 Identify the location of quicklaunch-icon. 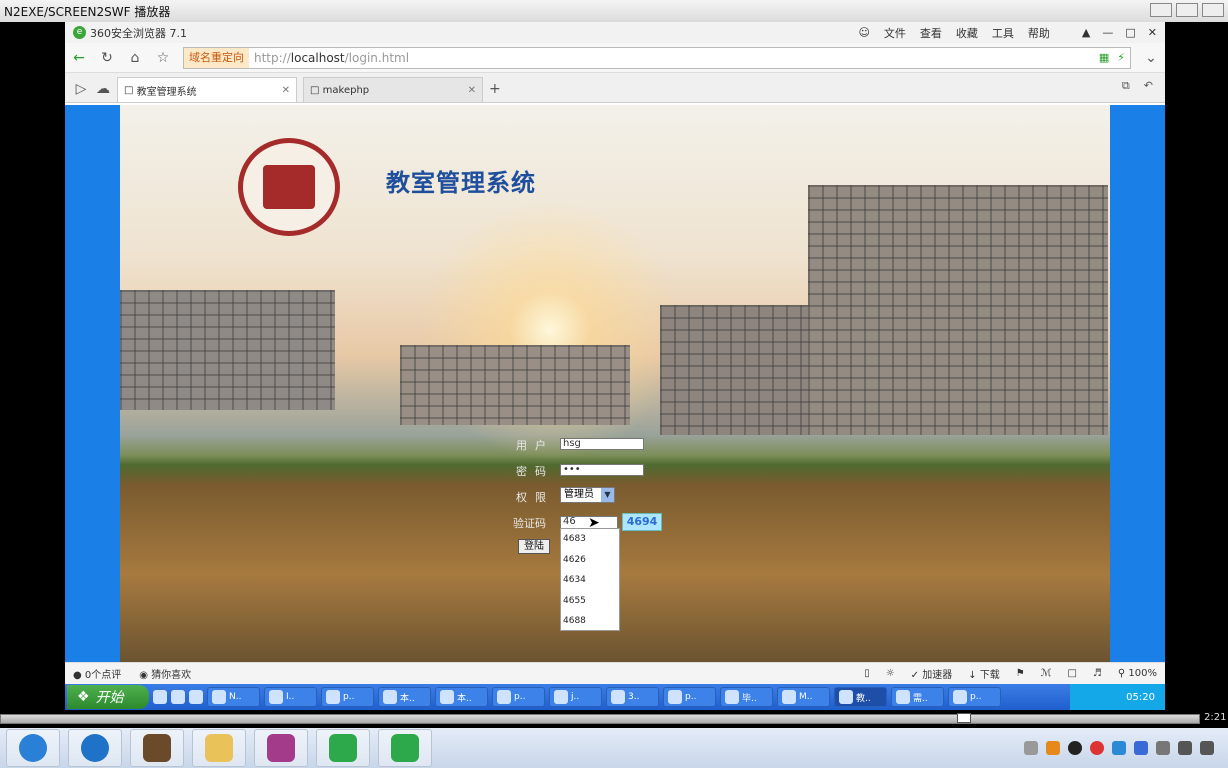
(160, 697).